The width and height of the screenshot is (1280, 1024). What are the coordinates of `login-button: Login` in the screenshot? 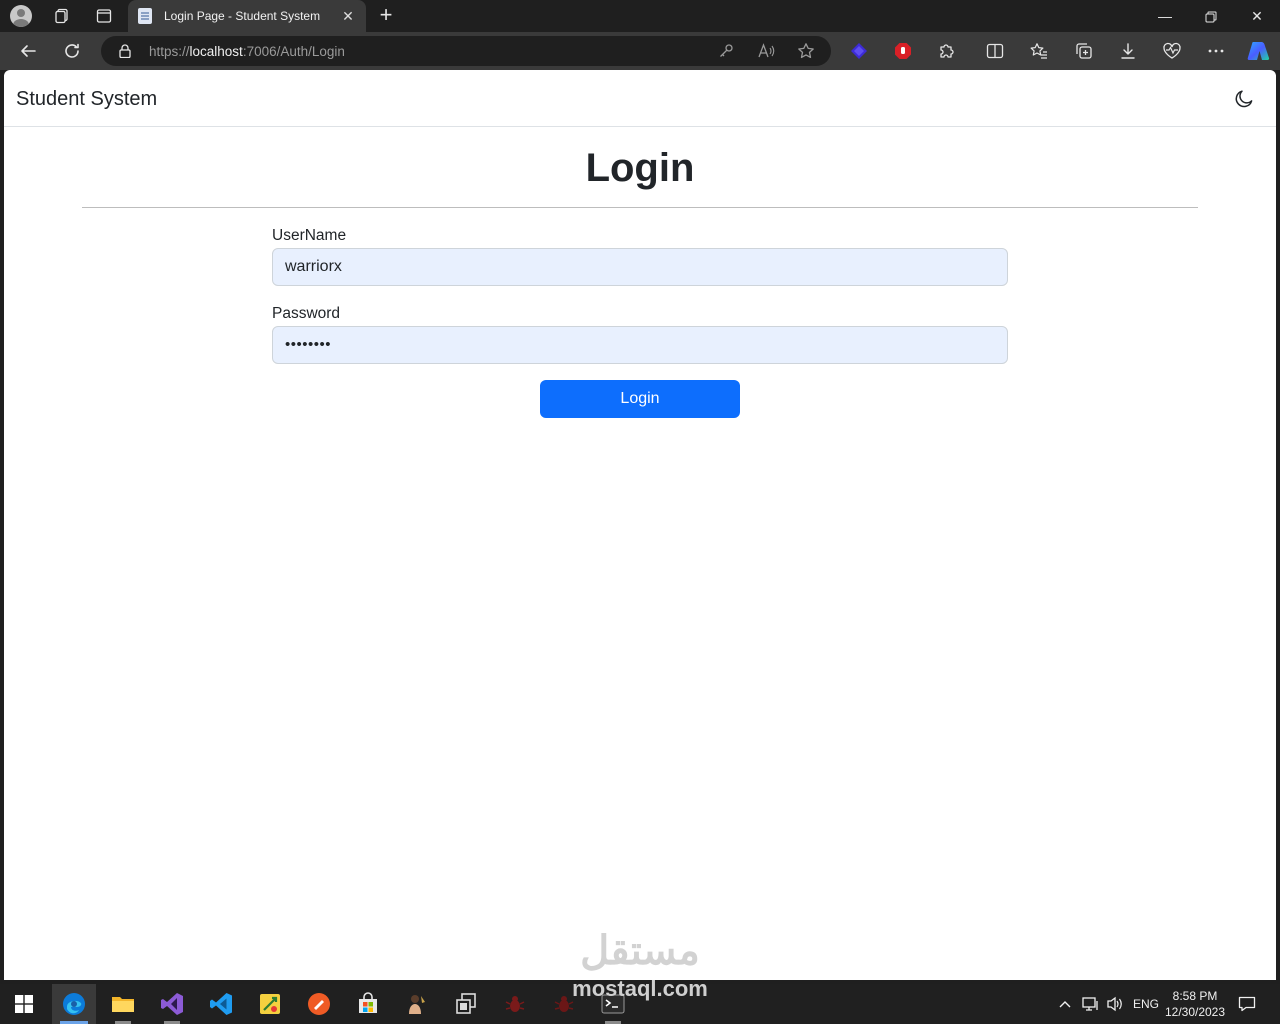 It's located at (640, 399).